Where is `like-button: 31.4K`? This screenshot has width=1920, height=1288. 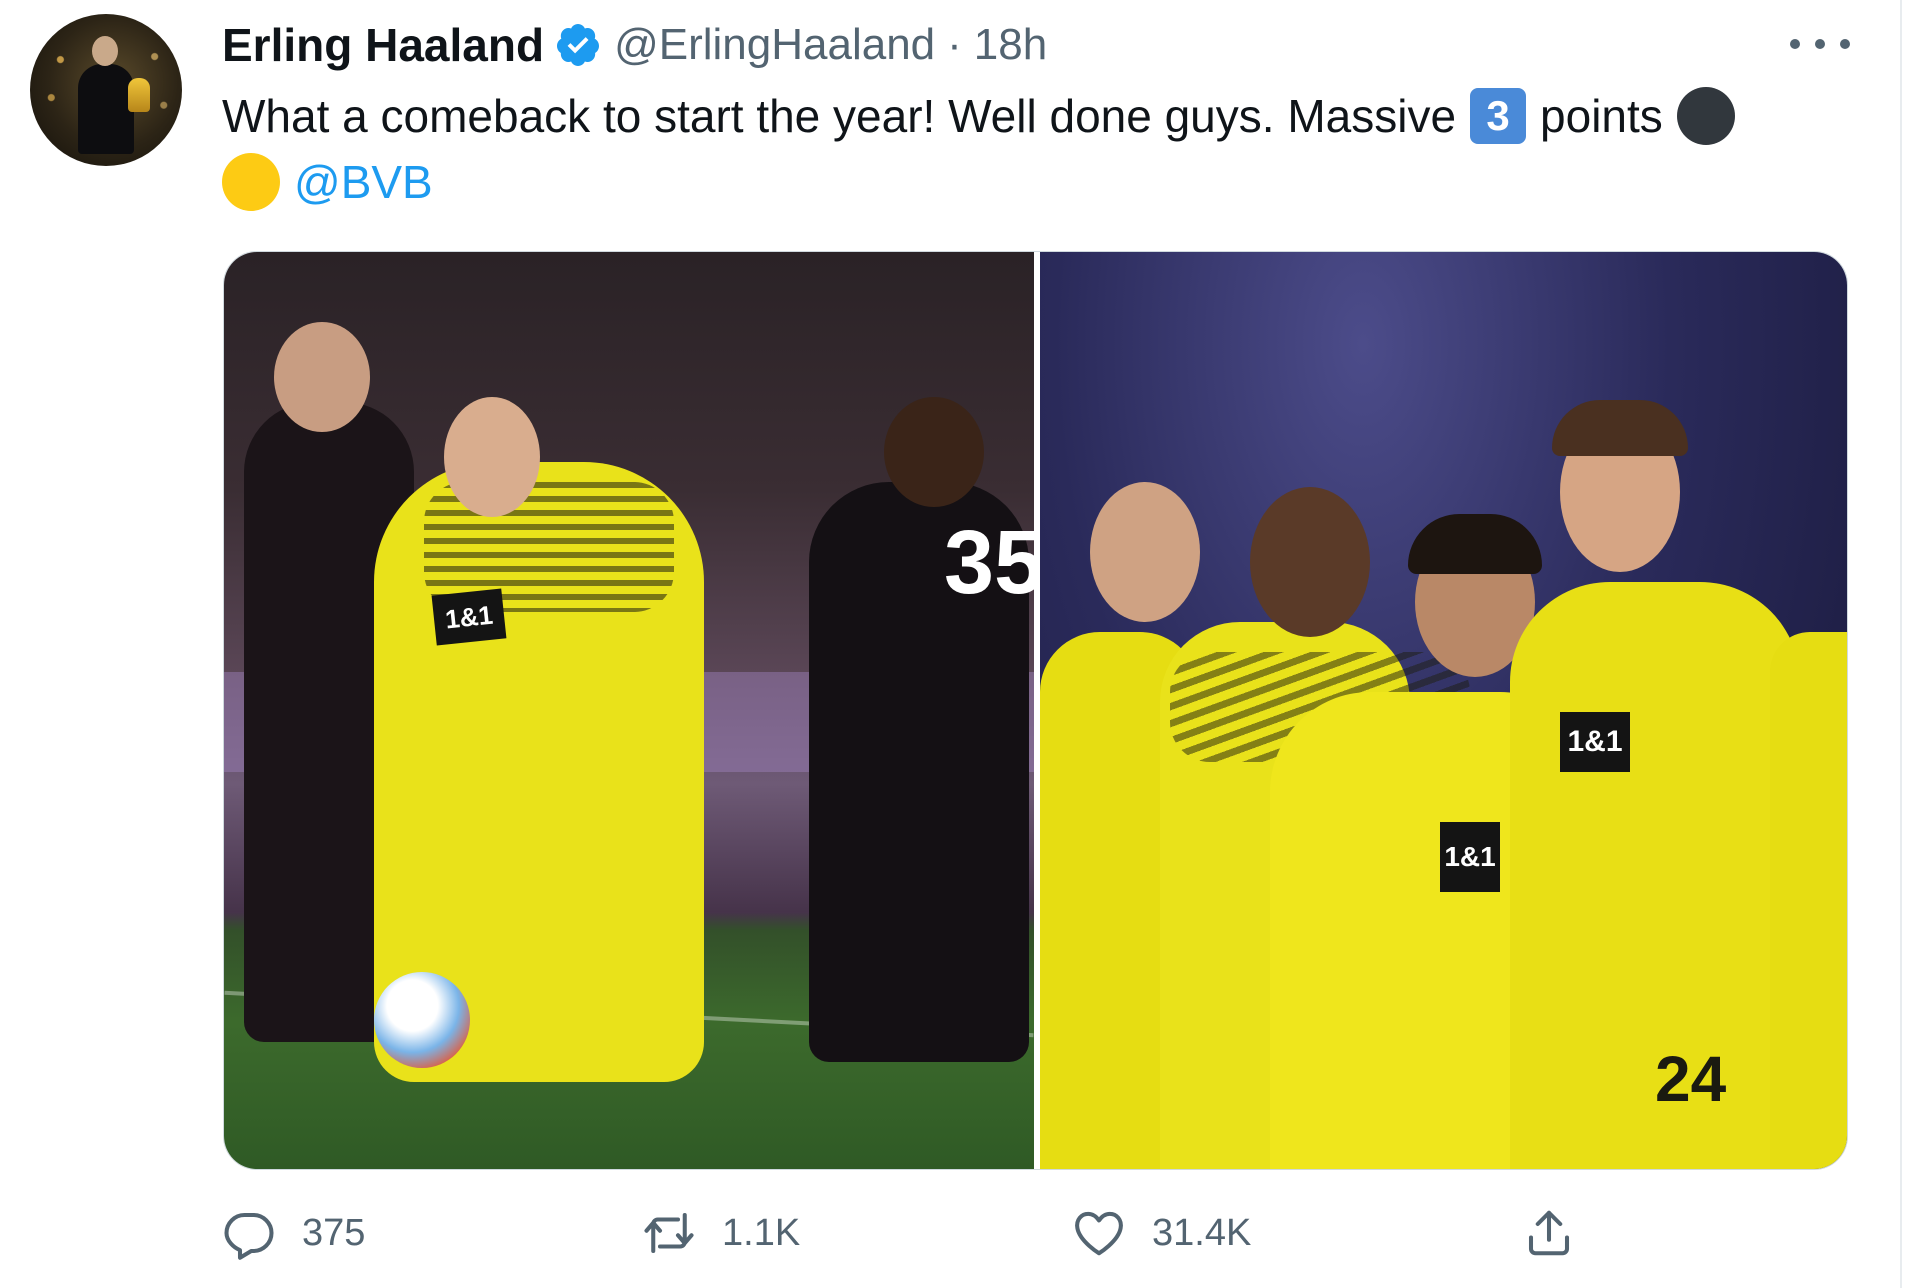
like-button: 31.4K is located at coordinates (1161, 1233).